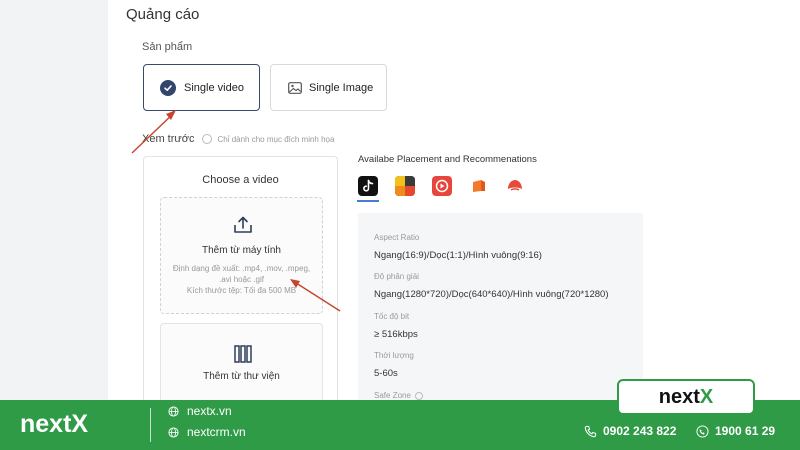 Image resolution: width=800 pixels, height=450 pixels. I want to click on badge-suffix: X, so click(706, 396).